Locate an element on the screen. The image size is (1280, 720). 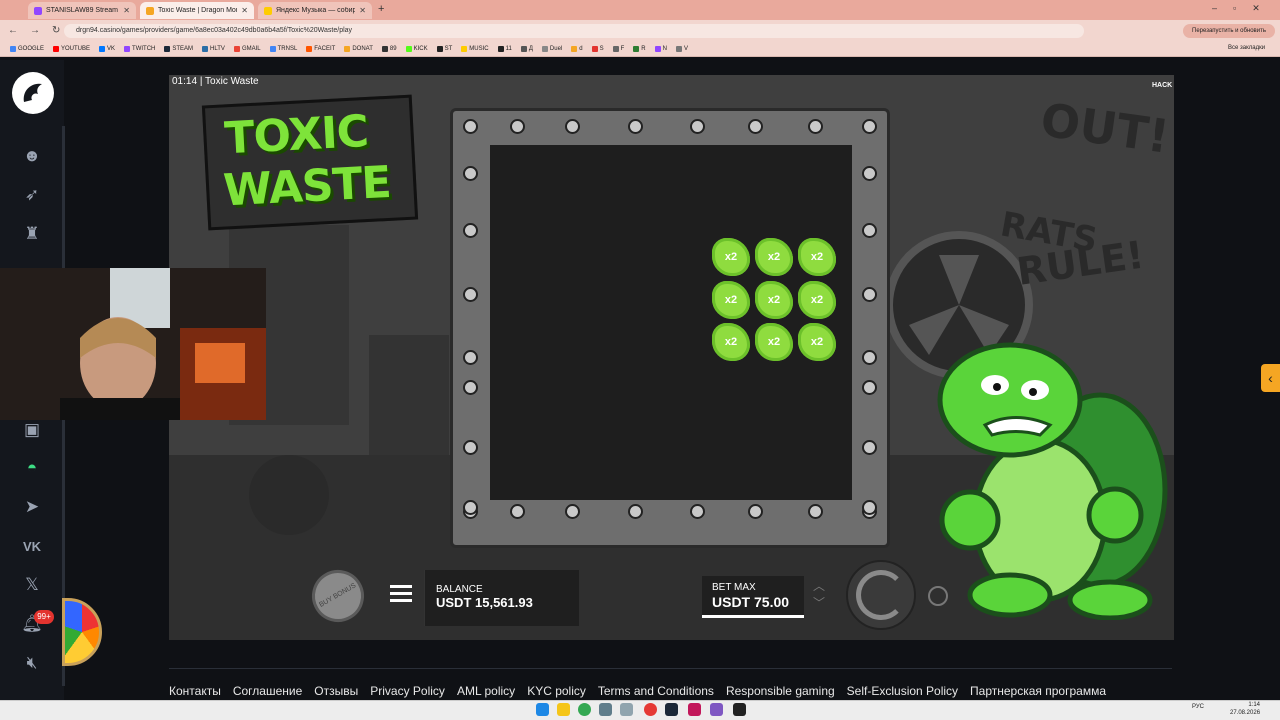
spin-icon is located at coordinates (881, 595).